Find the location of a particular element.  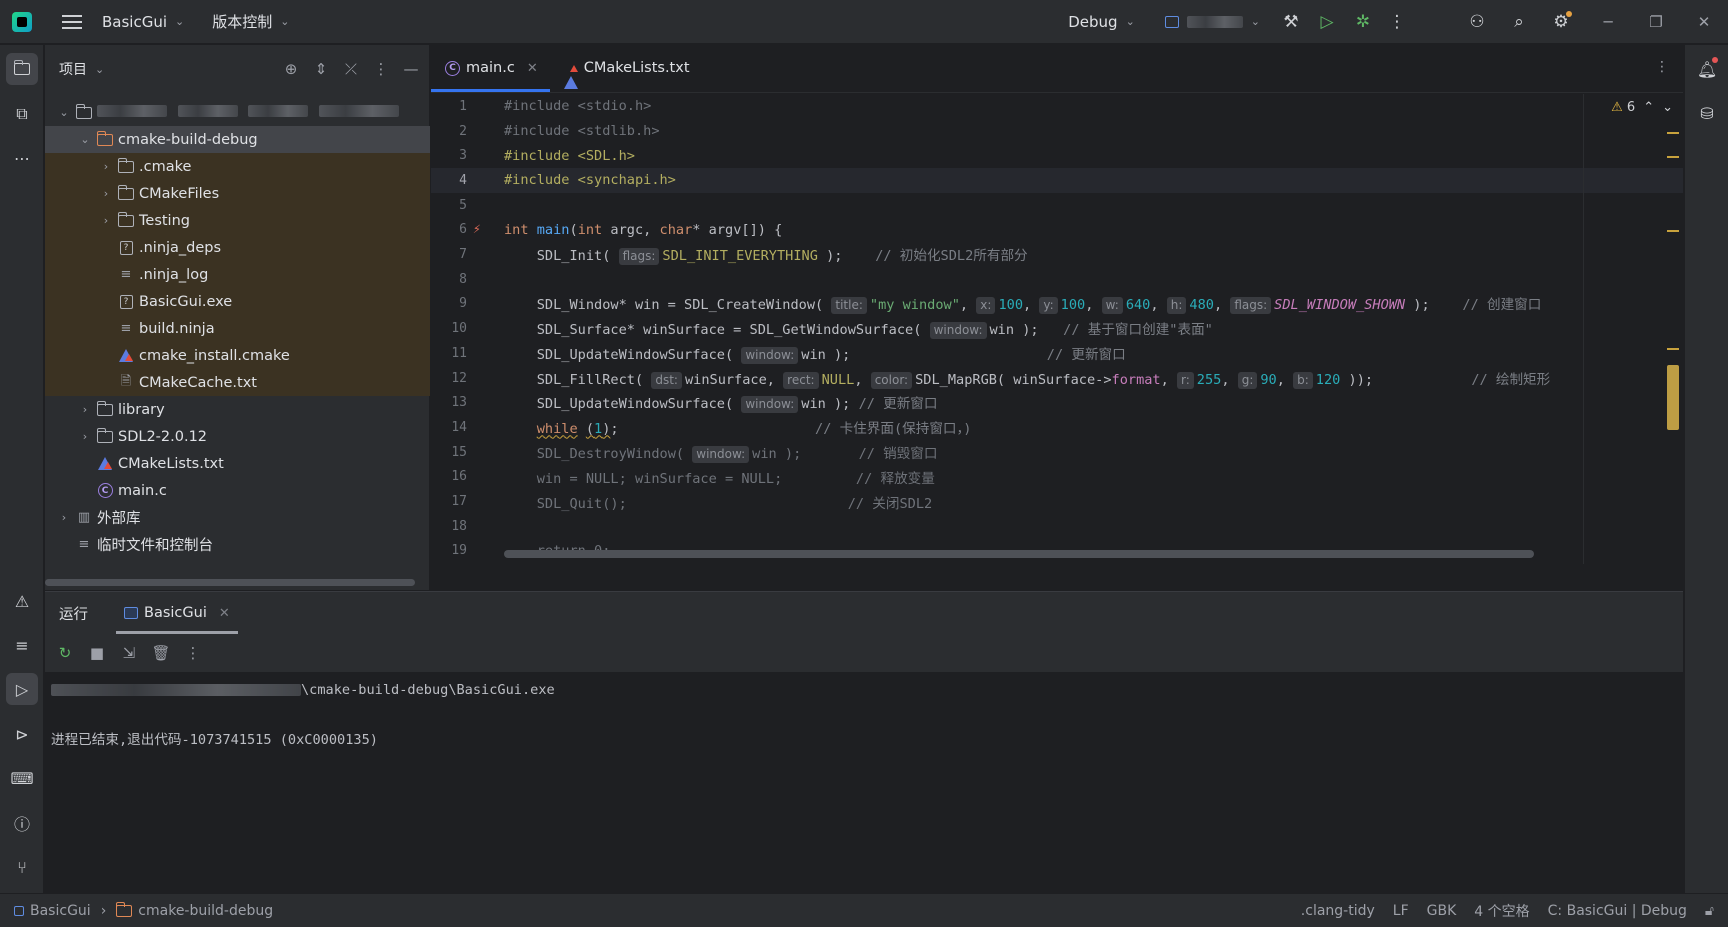

git-branch-icon: ⑂ is located at coordinates (22, 867).